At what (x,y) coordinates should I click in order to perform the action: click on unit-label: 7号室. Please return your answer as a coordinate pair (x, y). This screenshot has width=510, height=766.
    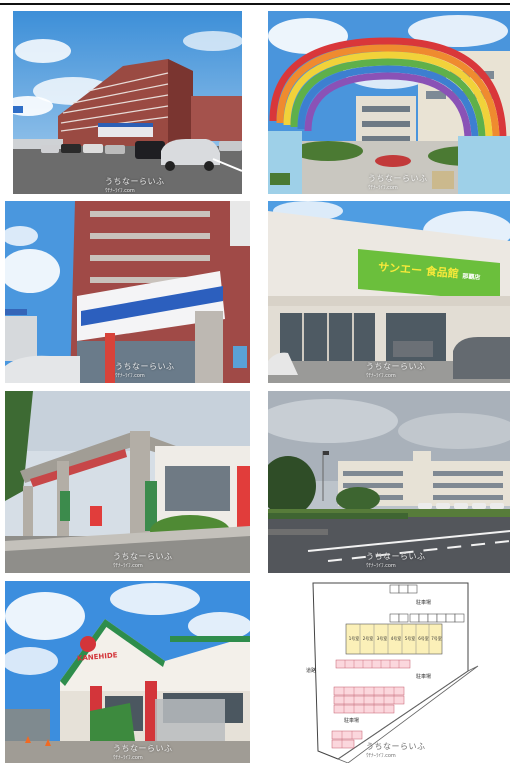
    Looking at the image, I should click on (436, 638).